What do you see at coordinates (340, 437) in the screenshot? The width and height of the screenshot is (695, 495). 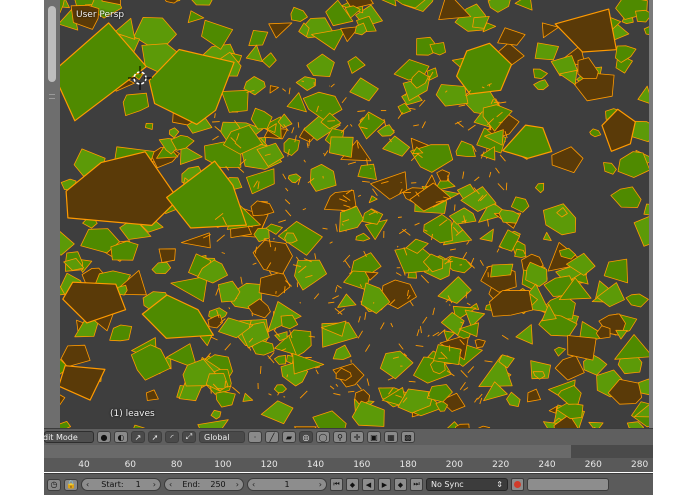 I see `snap-toggle-icon: ⚲` at bounding box center [340, 437].